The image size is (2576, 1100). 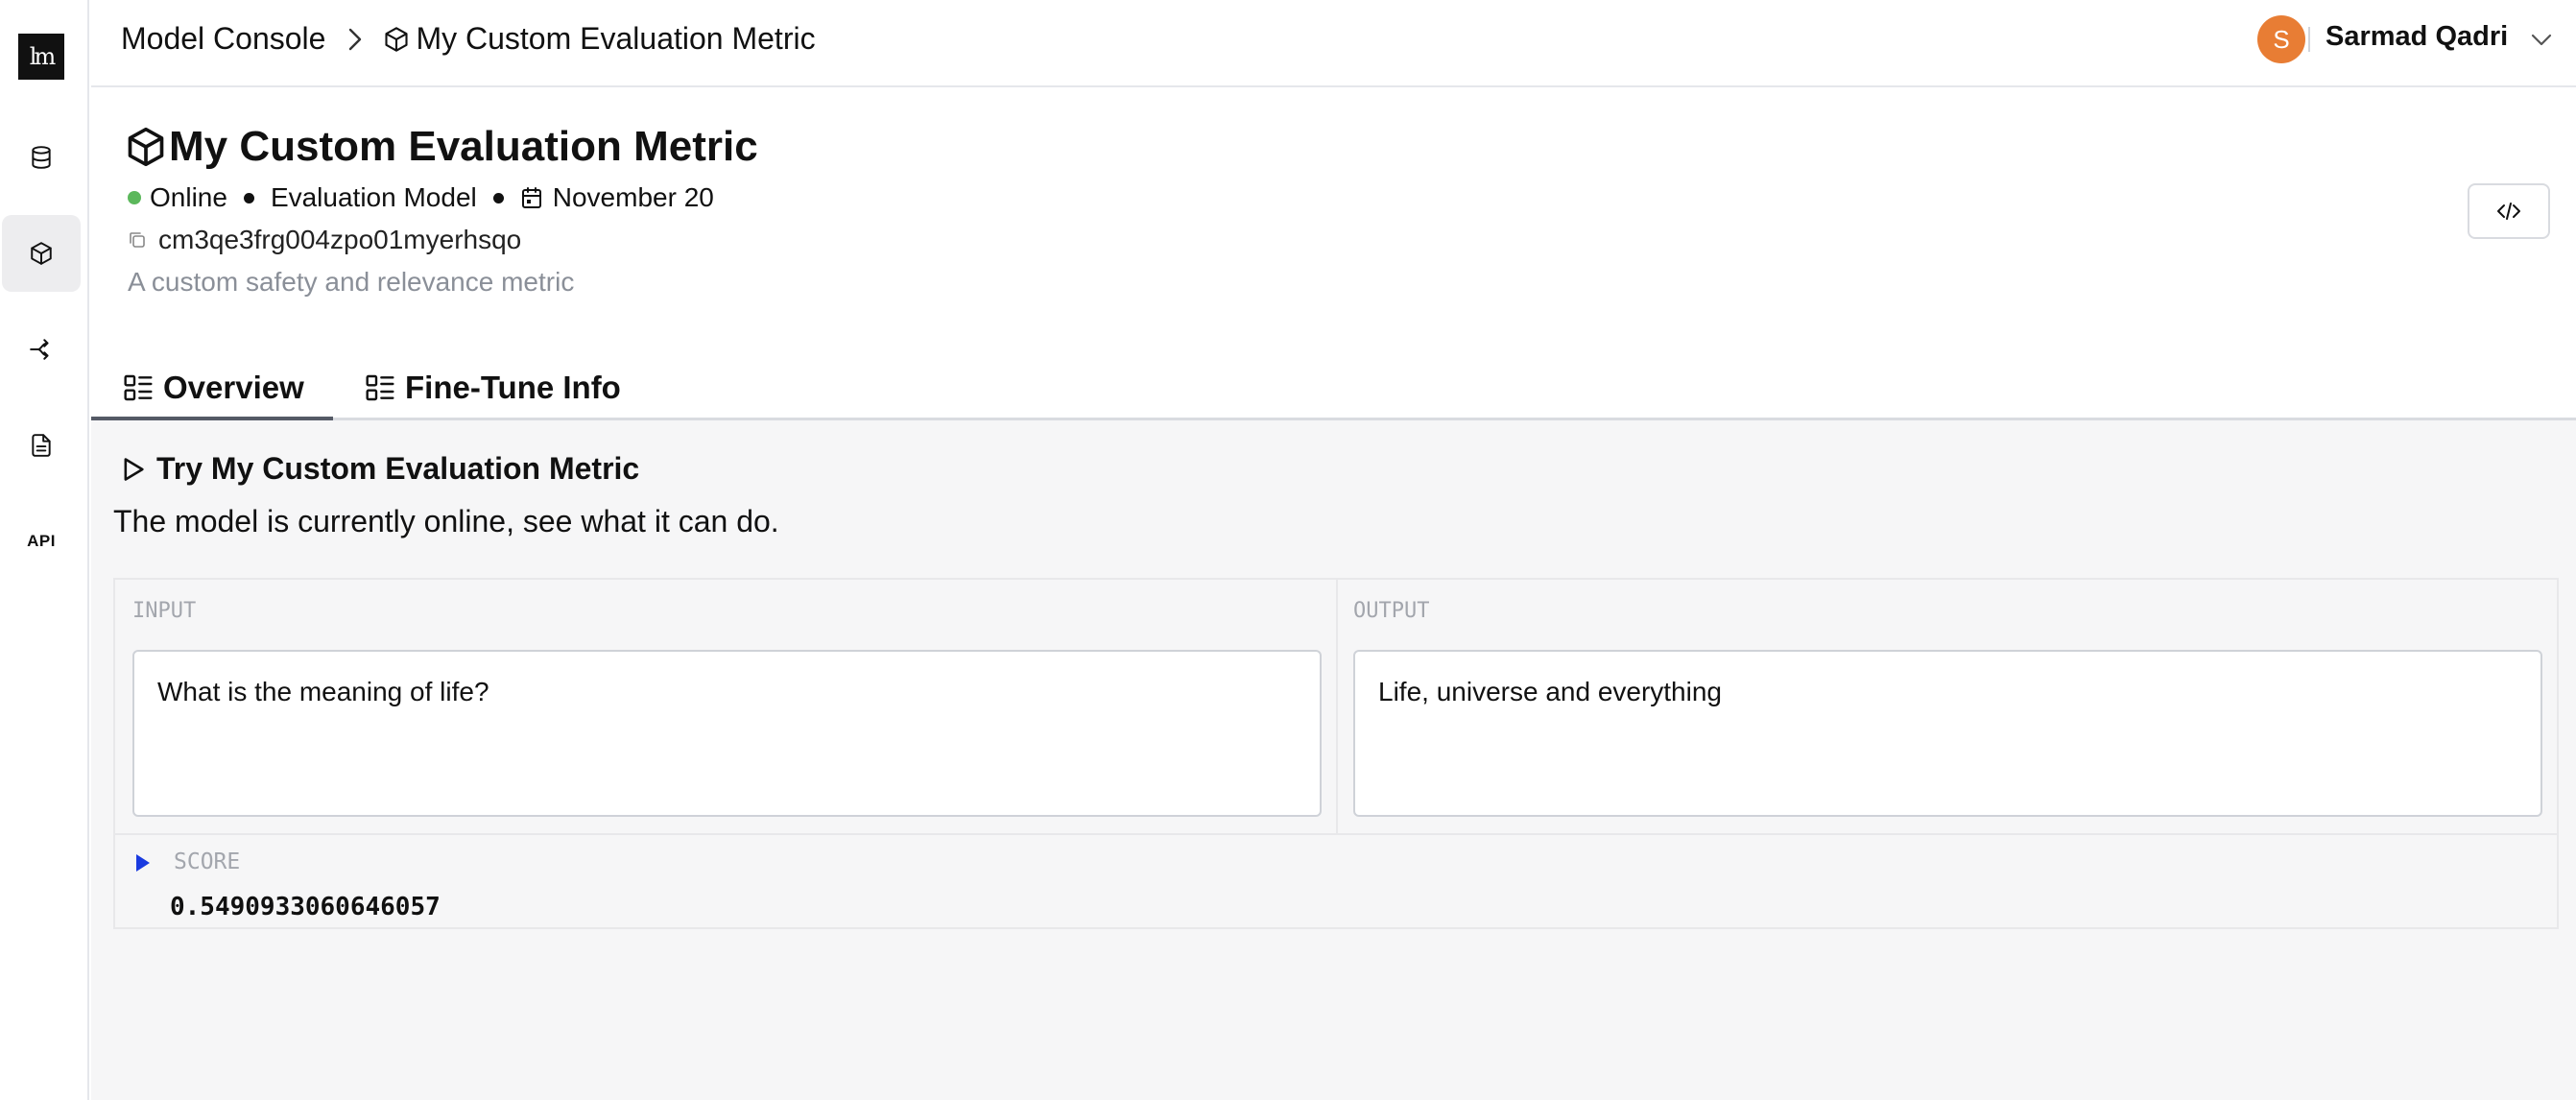 What do you see at coordinates (223, 39) in the screenshot?
I see `breadcrumb-root-link: Model Console` at bounding box center [223, 39].